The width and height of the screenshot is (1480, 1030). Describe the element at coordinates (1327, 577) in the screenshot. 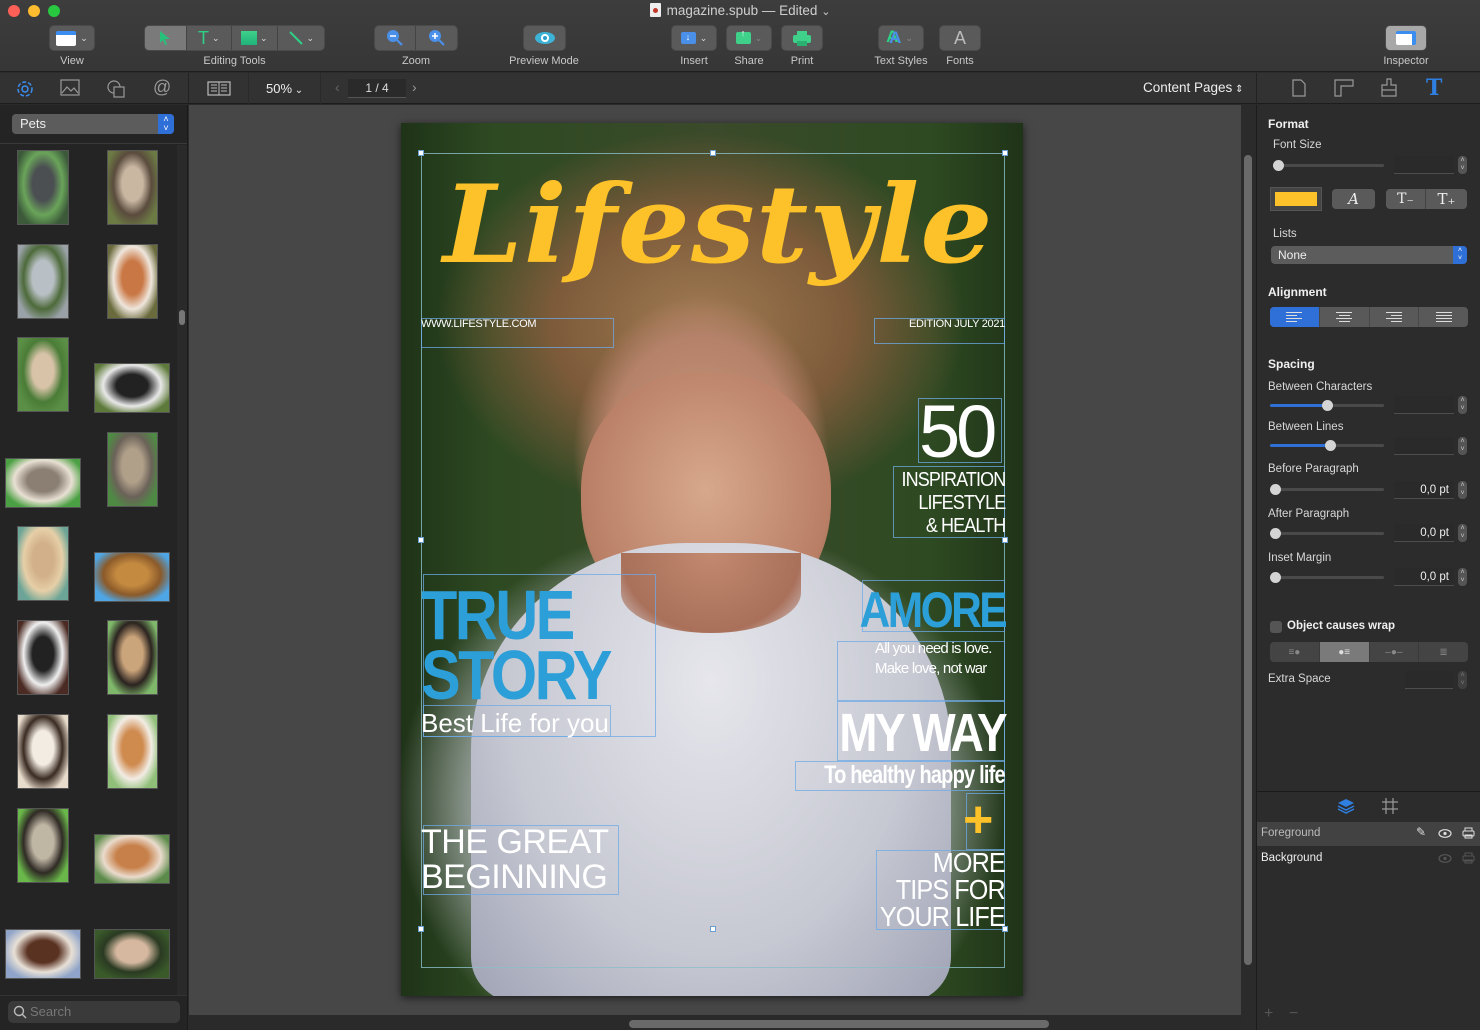

I see `inset-margin-slider` at that location.